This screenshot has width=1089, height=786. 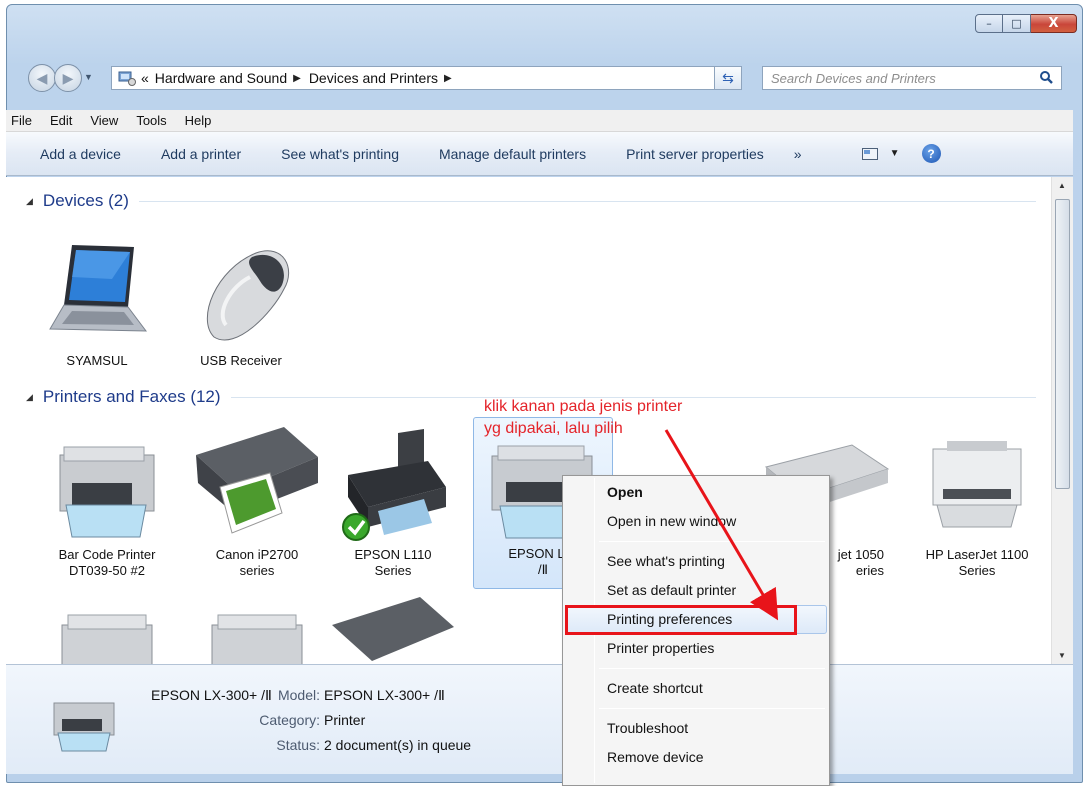 I want to click on device-label: USB Receiver, so click(x=241, y=360).